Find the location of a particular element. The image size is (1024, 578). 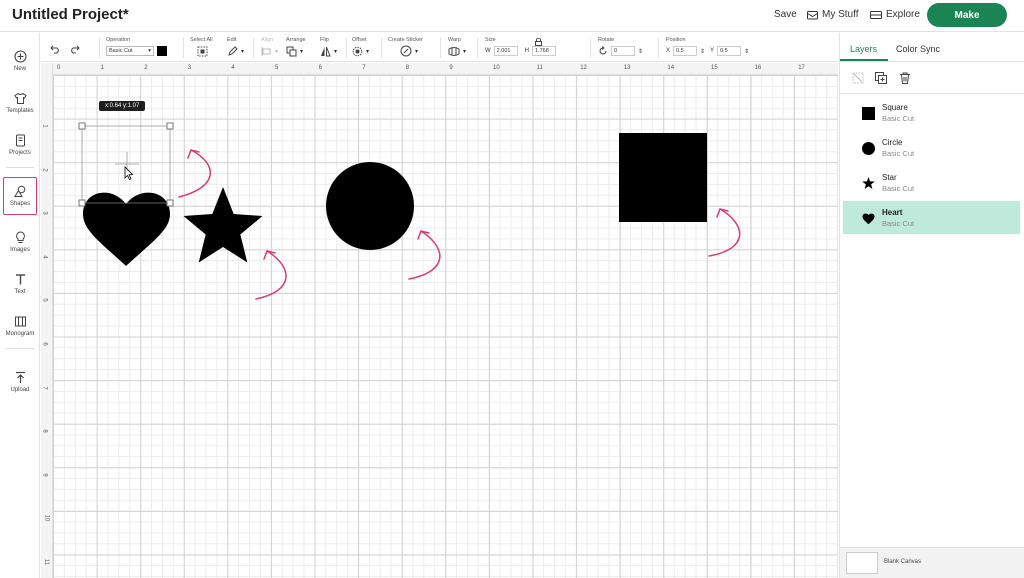

monogram-icon is located at coordinates (20, 321).